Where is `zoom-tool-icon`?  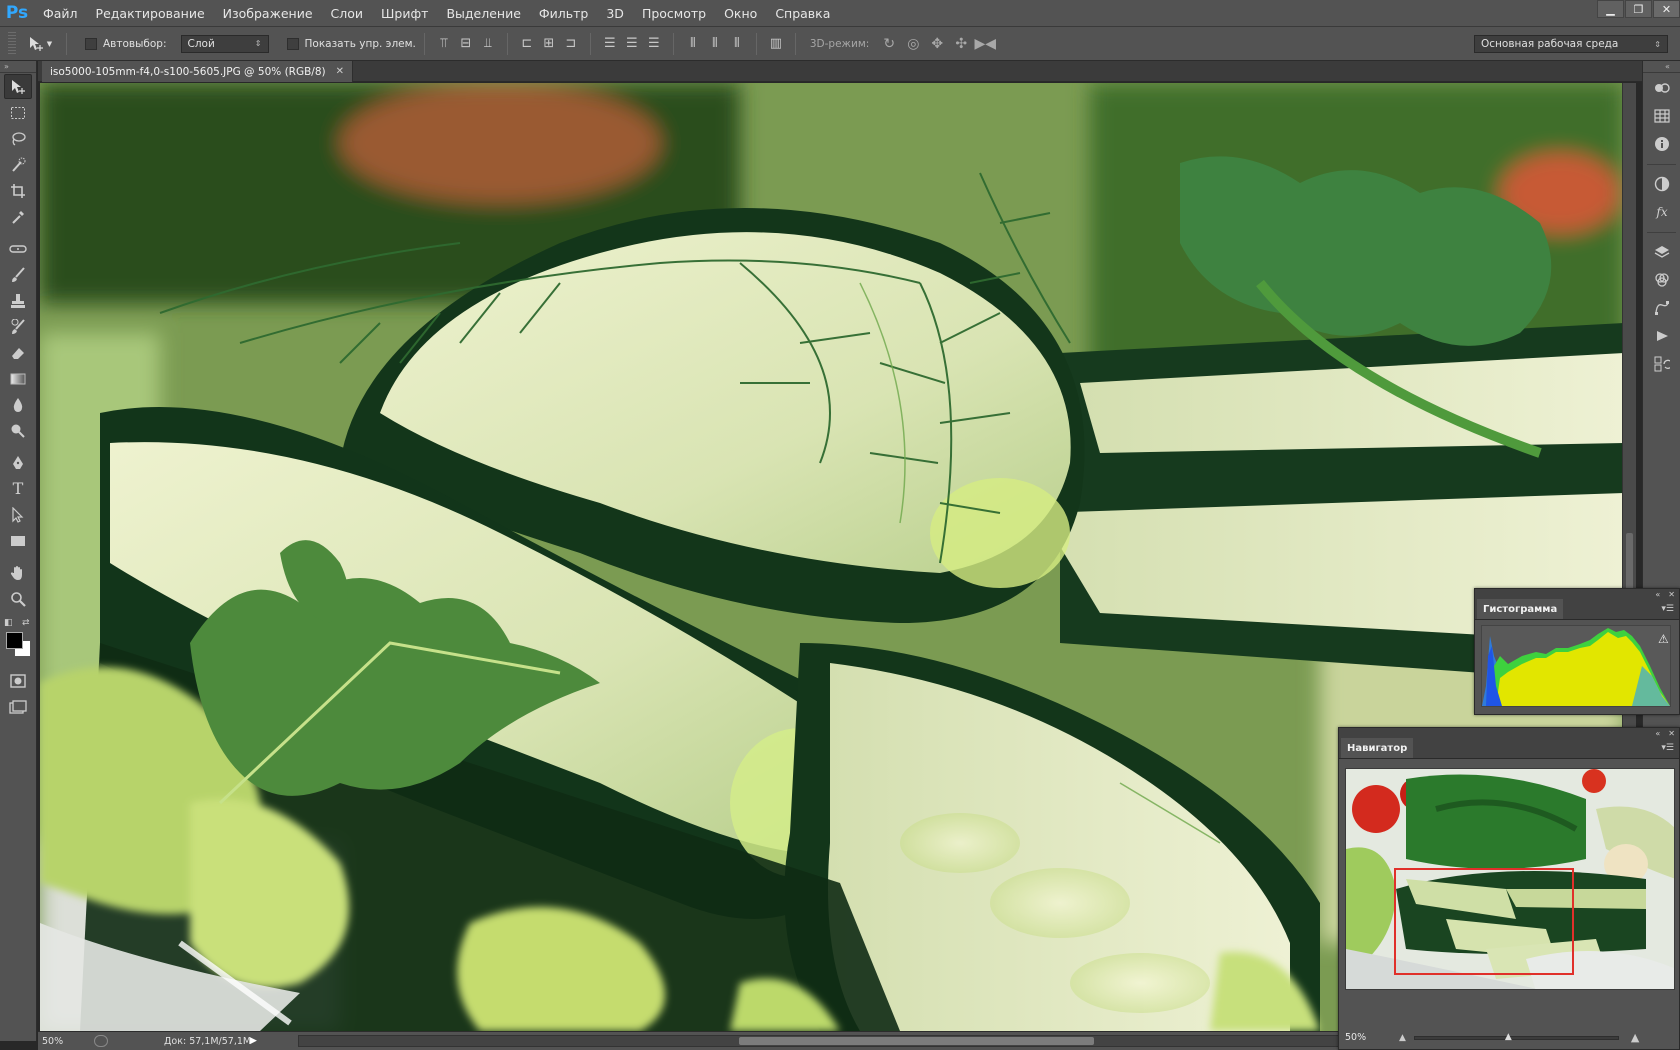
zoom-tool-icon is located at coordinates (18, 598).